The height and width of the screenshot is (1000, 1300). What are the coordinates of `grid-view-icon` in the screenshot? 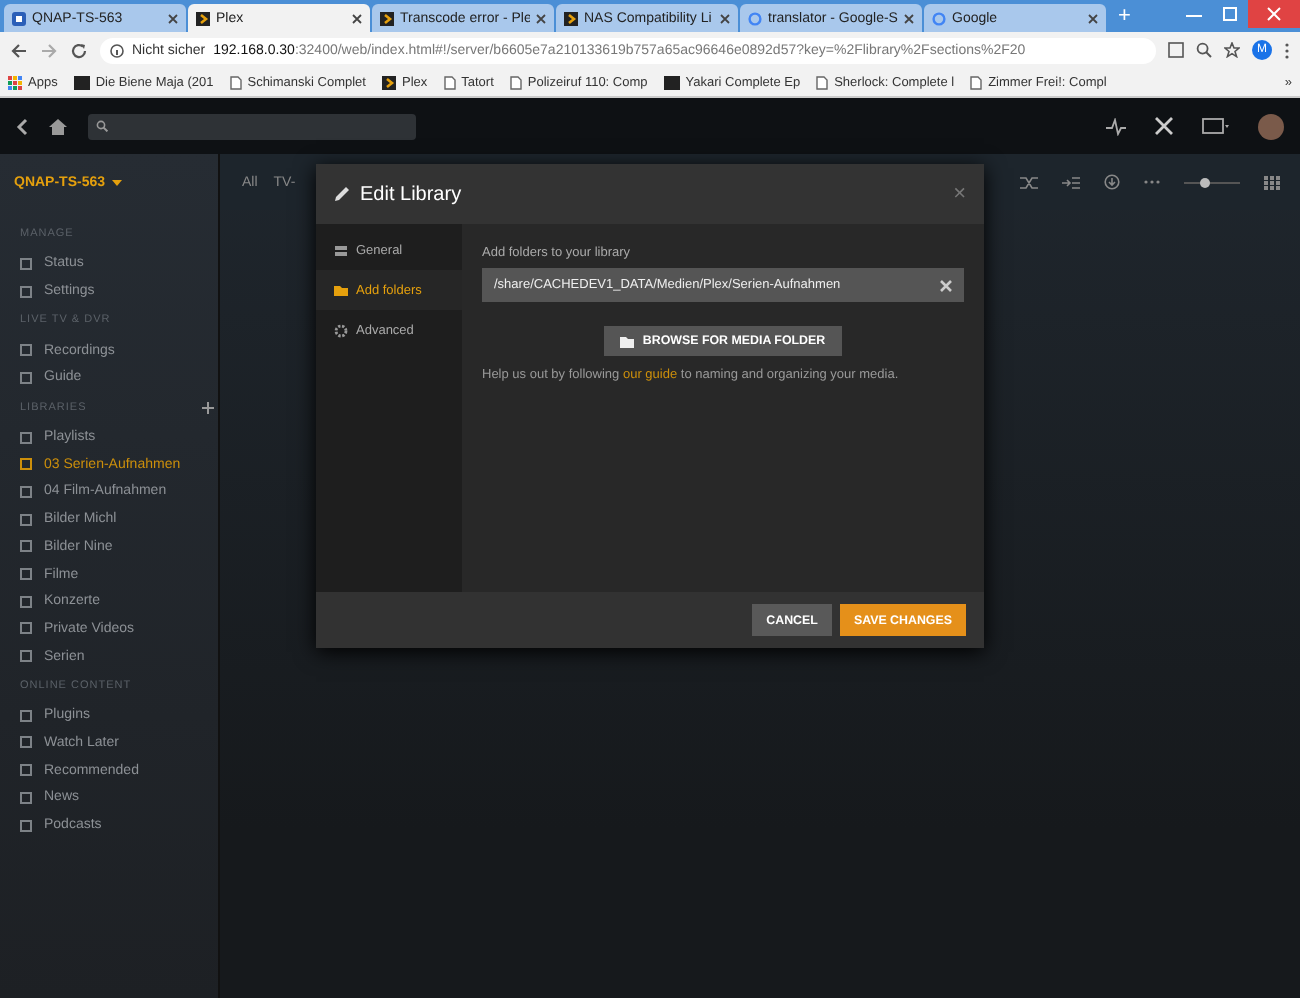 It's located at (1272, 182).